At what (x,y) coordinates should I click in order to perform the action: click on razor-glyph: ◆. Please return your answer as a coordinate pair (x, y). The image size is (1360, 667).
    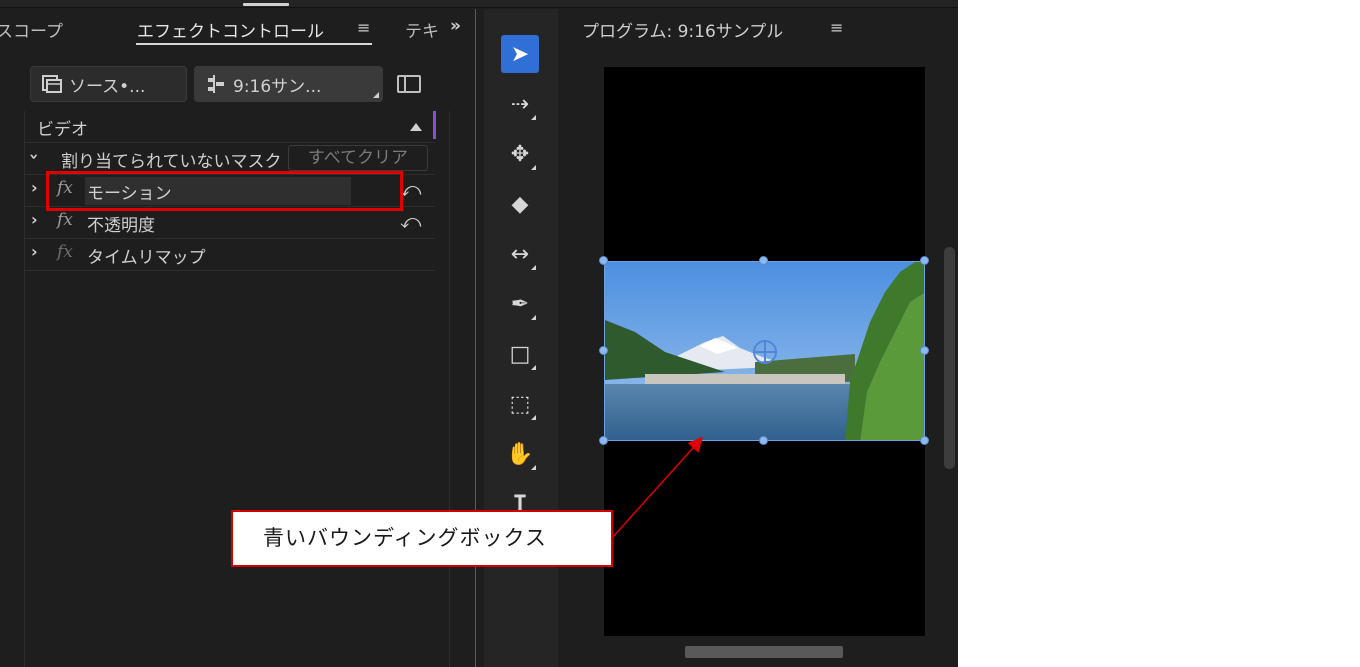
    Looking at the image, I should click on (520, 204).